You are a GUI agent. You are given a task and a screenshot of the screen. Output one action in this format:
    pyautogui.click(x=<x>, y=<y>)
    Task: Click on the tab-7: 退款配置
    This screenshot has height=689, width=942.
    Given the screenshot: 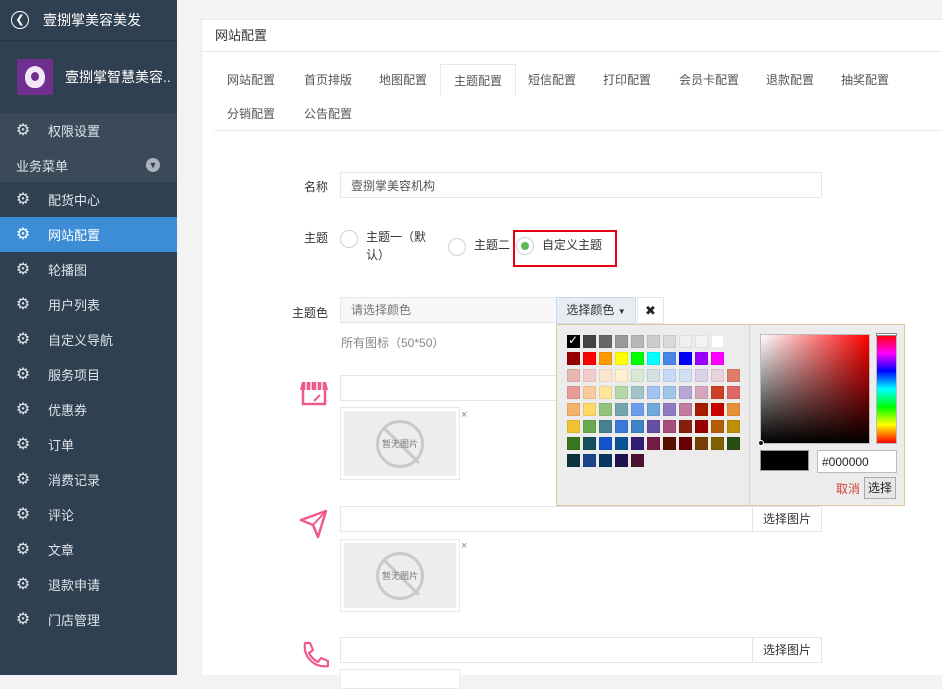 What is the action you would take?
    pyautogui.click(x=790, y=80)
    